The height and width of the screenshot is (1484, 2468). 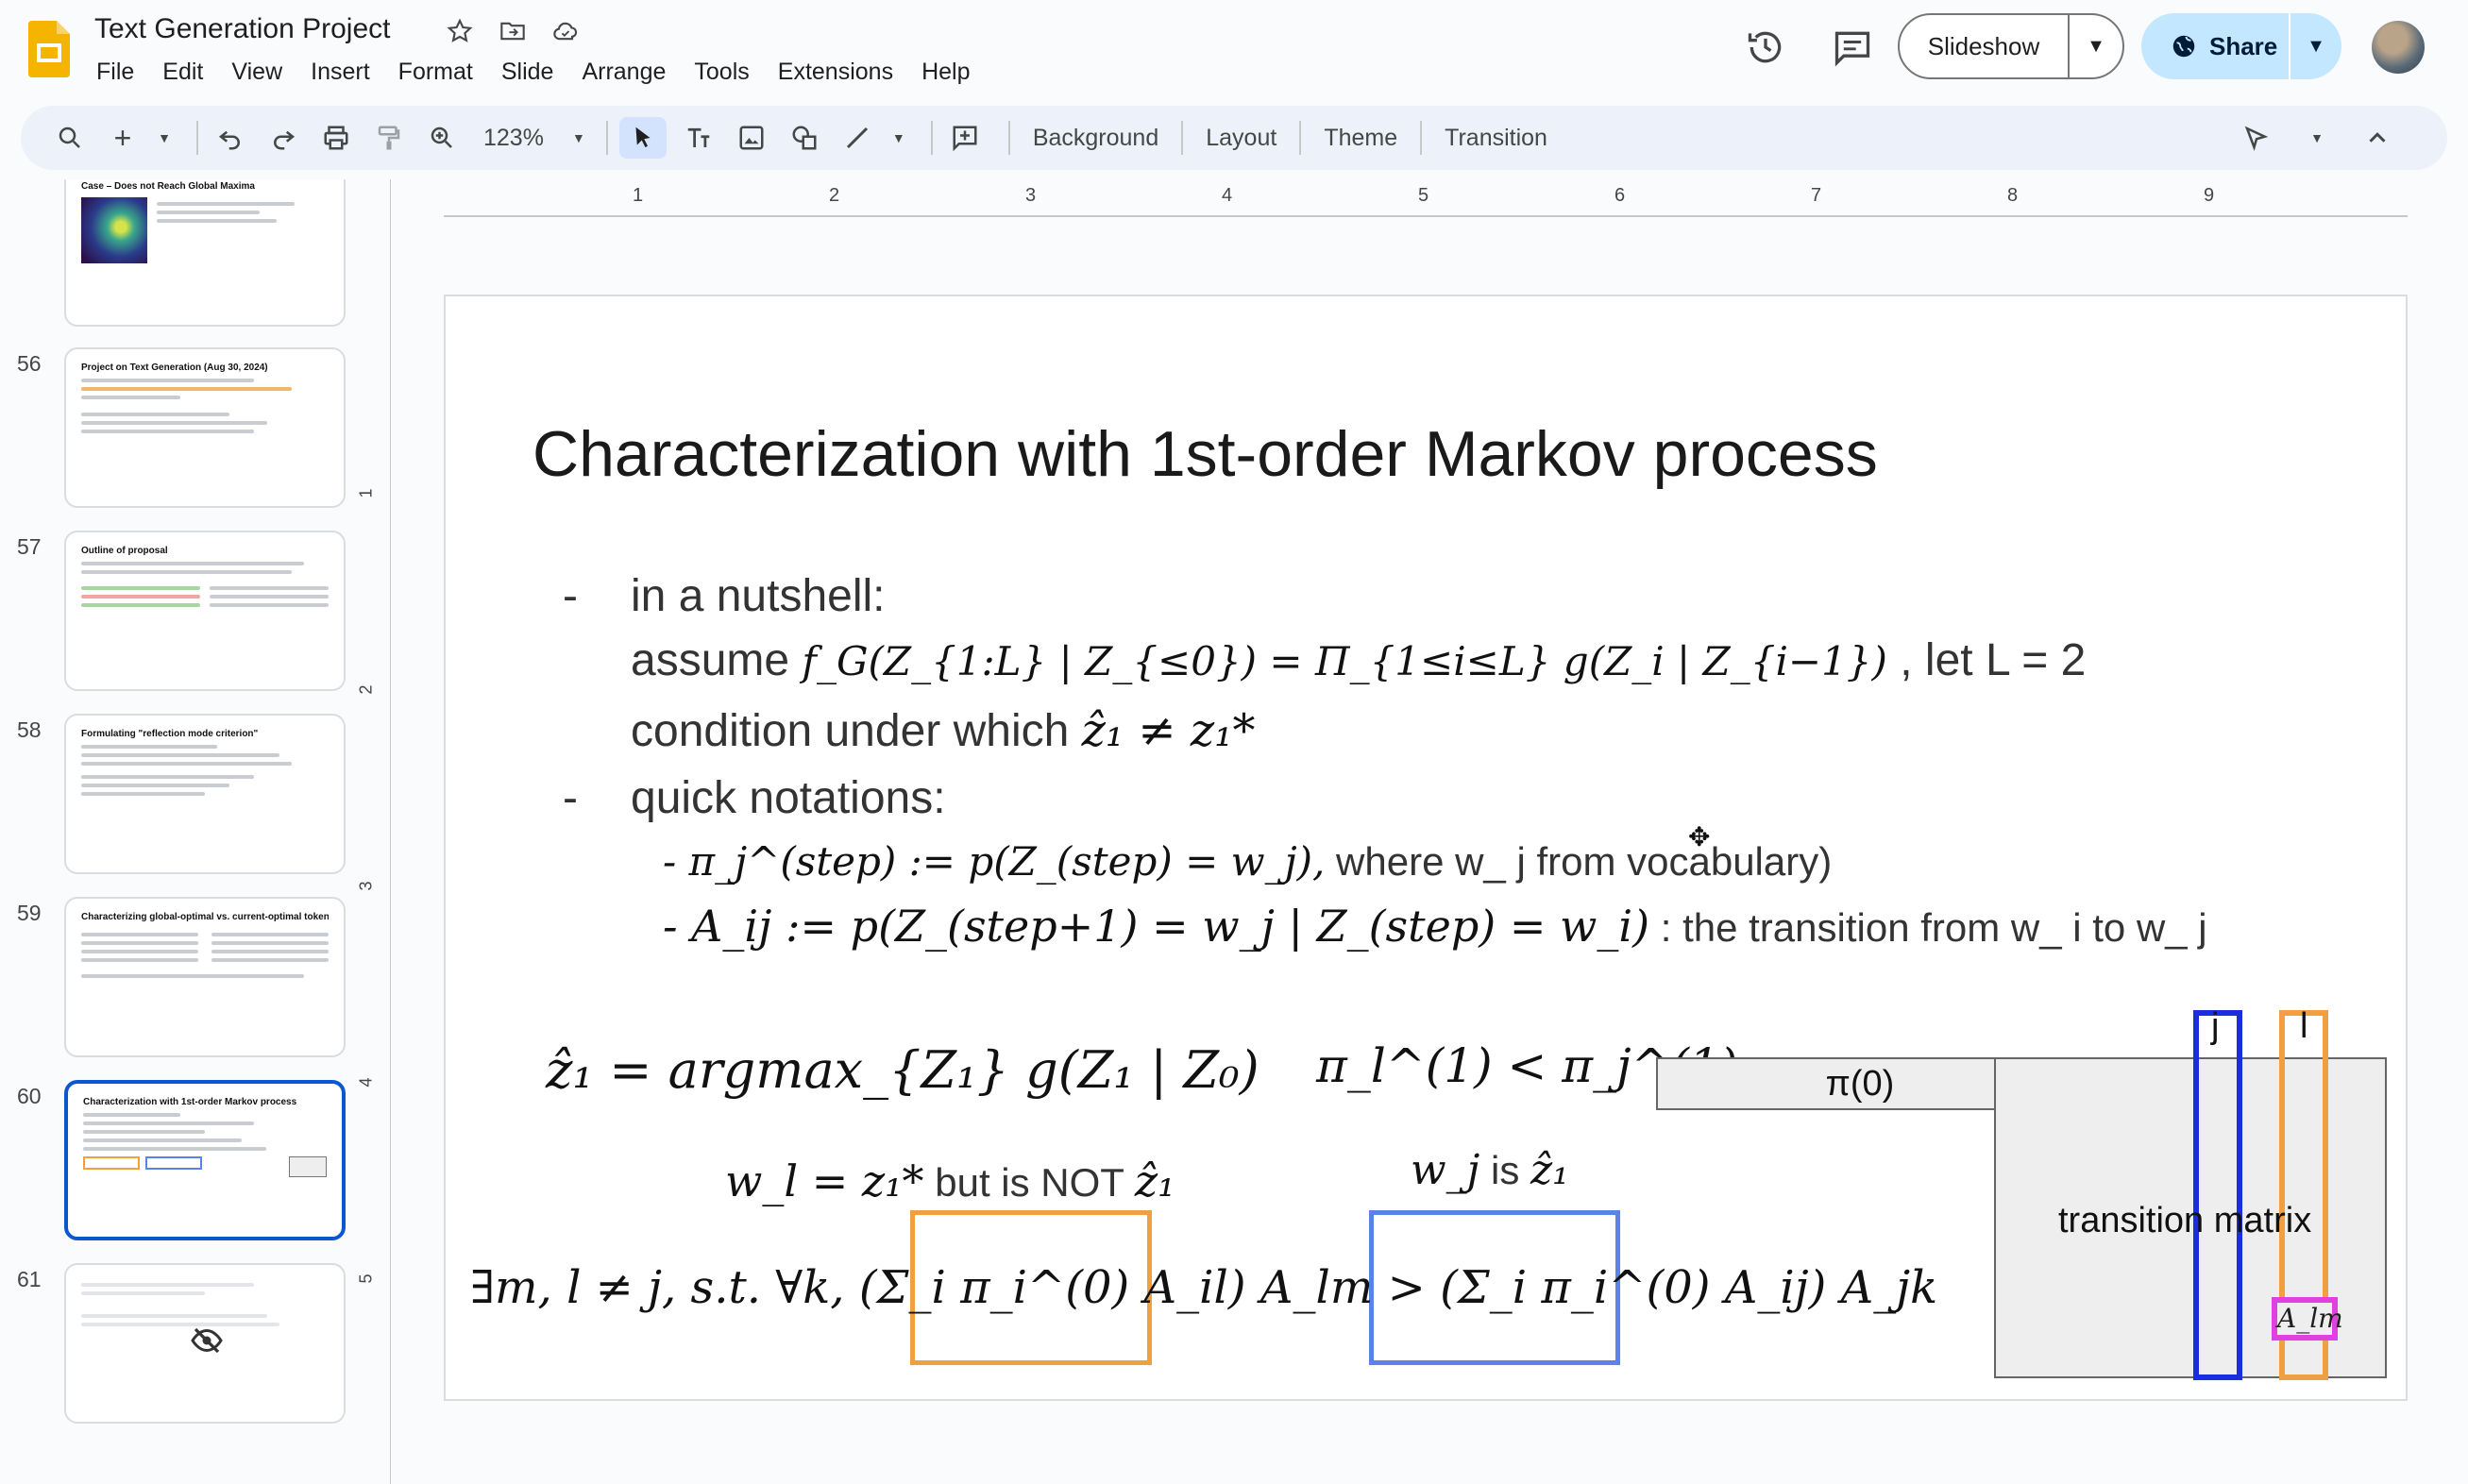 I want to click on slideshow-label: Slideshow, so click(x=1985, y=46).